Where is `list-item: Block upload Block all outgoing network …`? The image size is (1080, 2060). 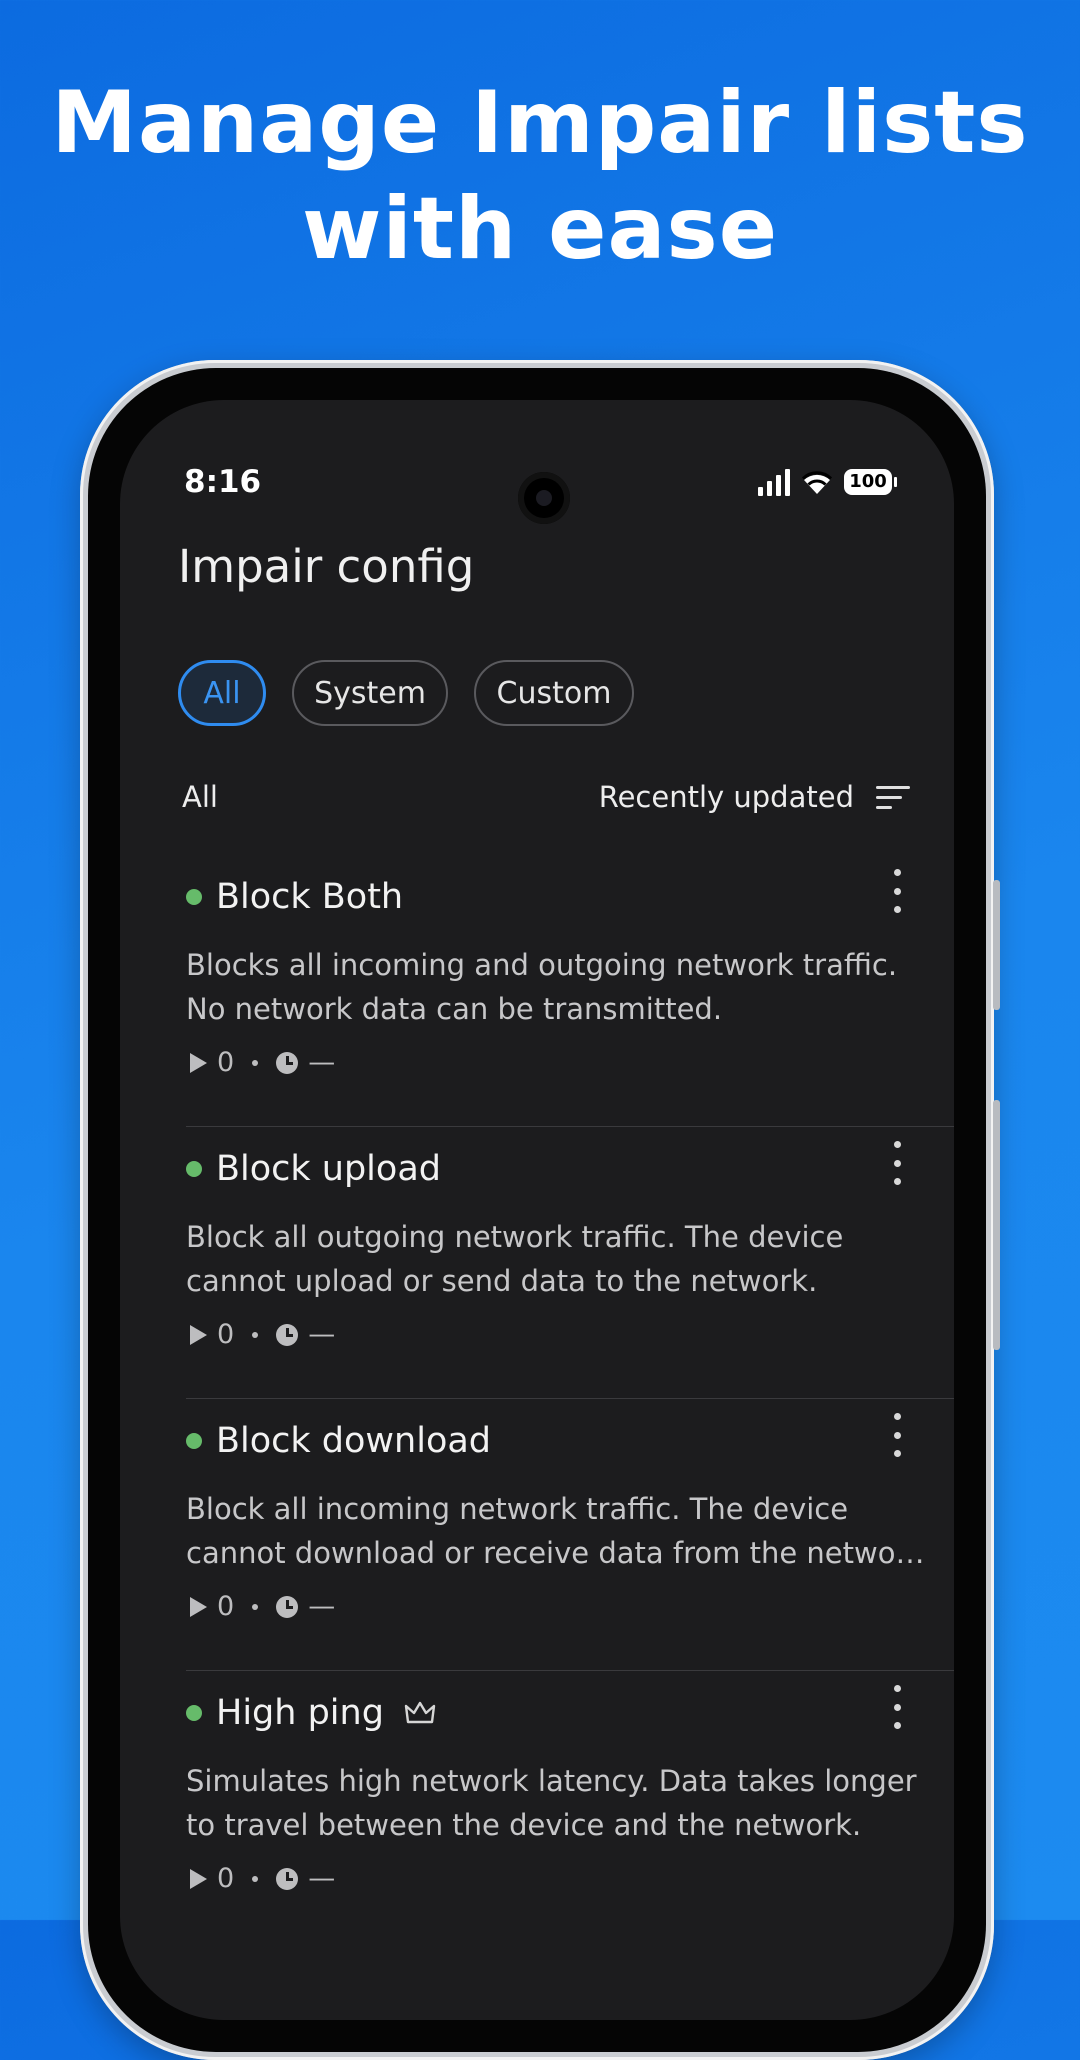
list-item: Block upload Block all outgoing network … is located at coordinates (570, 1263).